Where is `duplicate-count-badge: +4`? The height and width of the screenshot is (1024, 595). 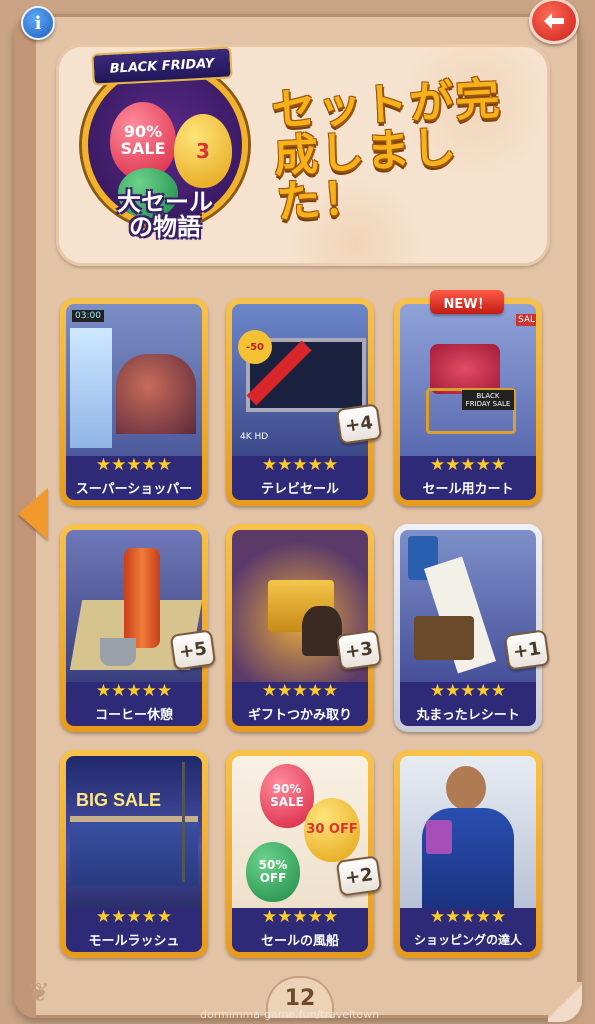 duplicate-count-badge: +4 is located at coordinates (359, 424).